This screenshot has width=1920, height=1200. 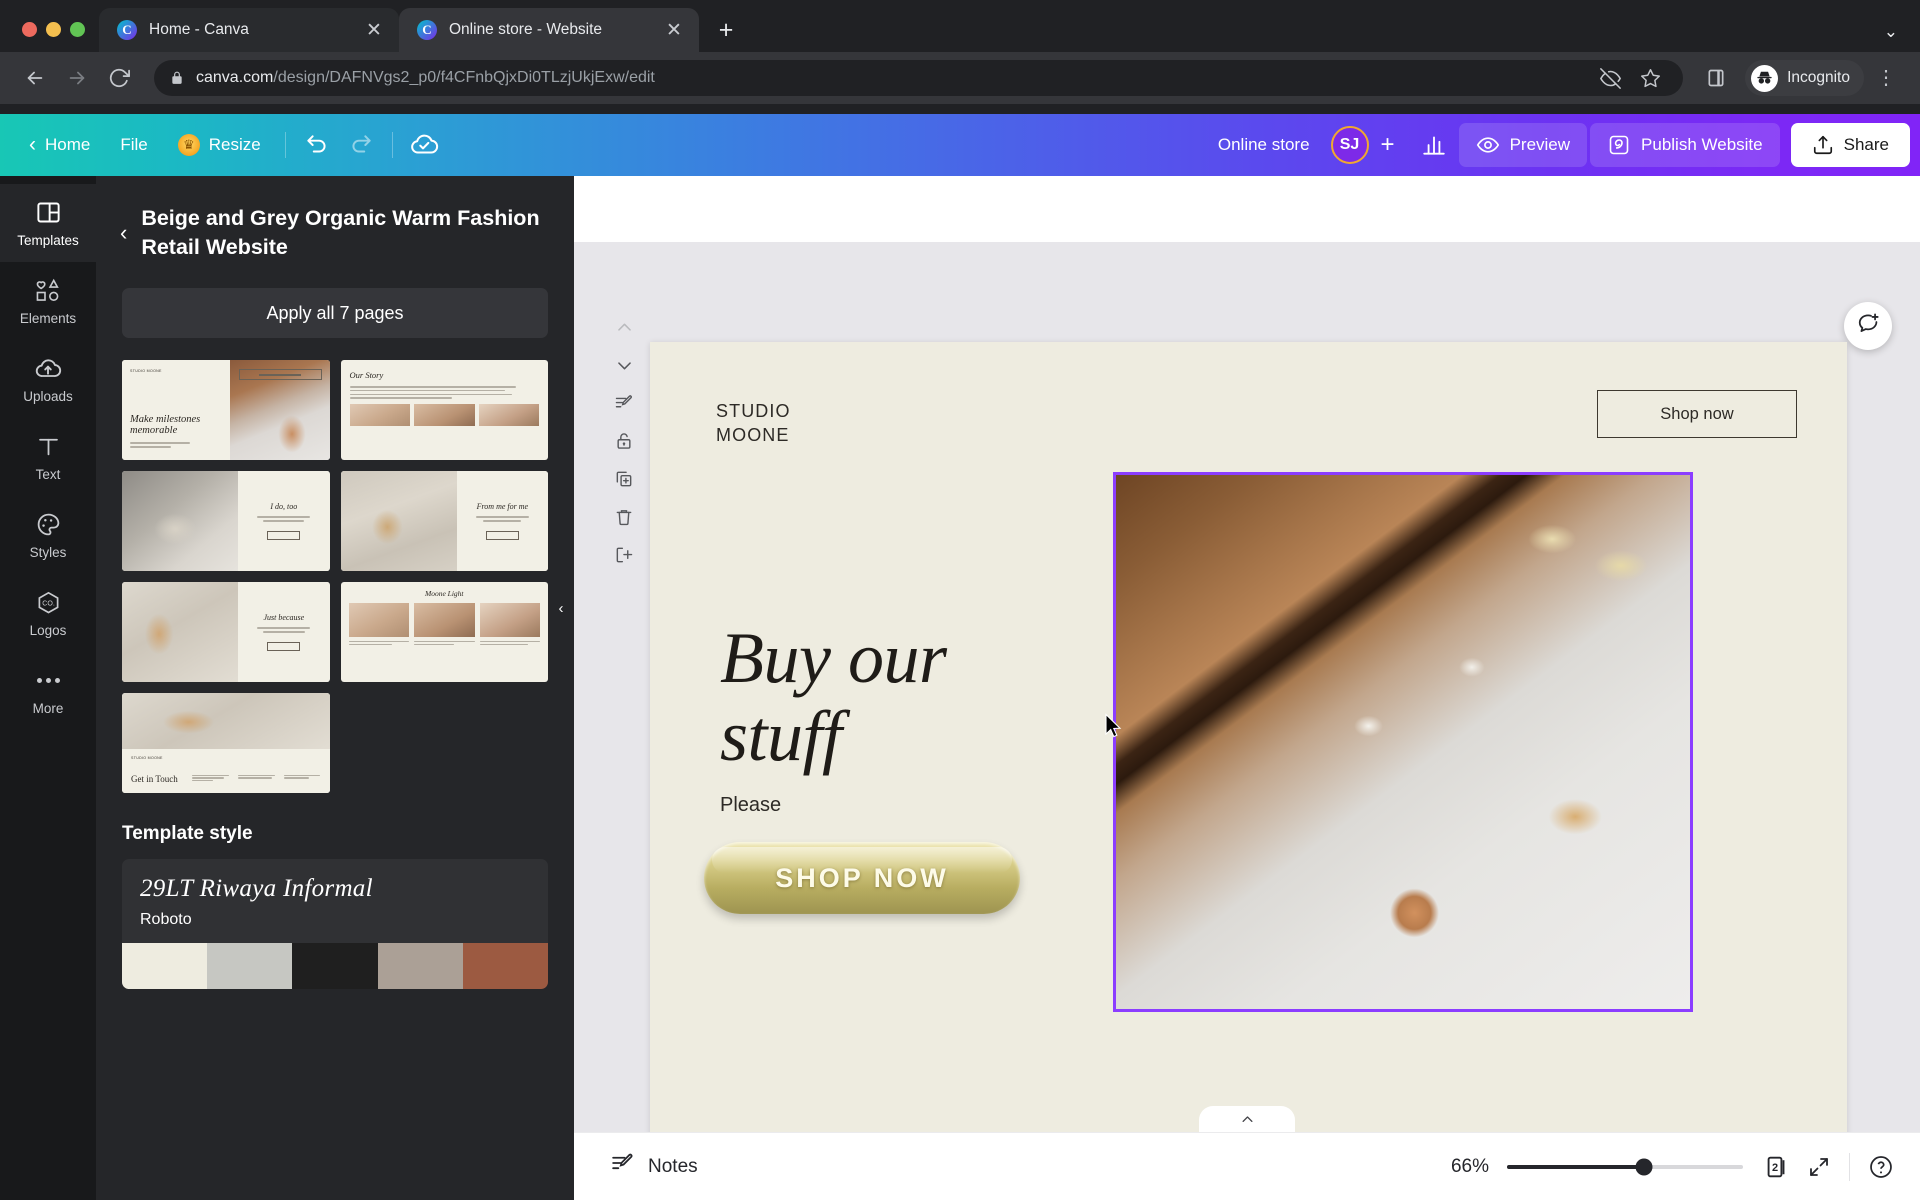 I want to click on share-button: Share, so click(x=1850, y=145).